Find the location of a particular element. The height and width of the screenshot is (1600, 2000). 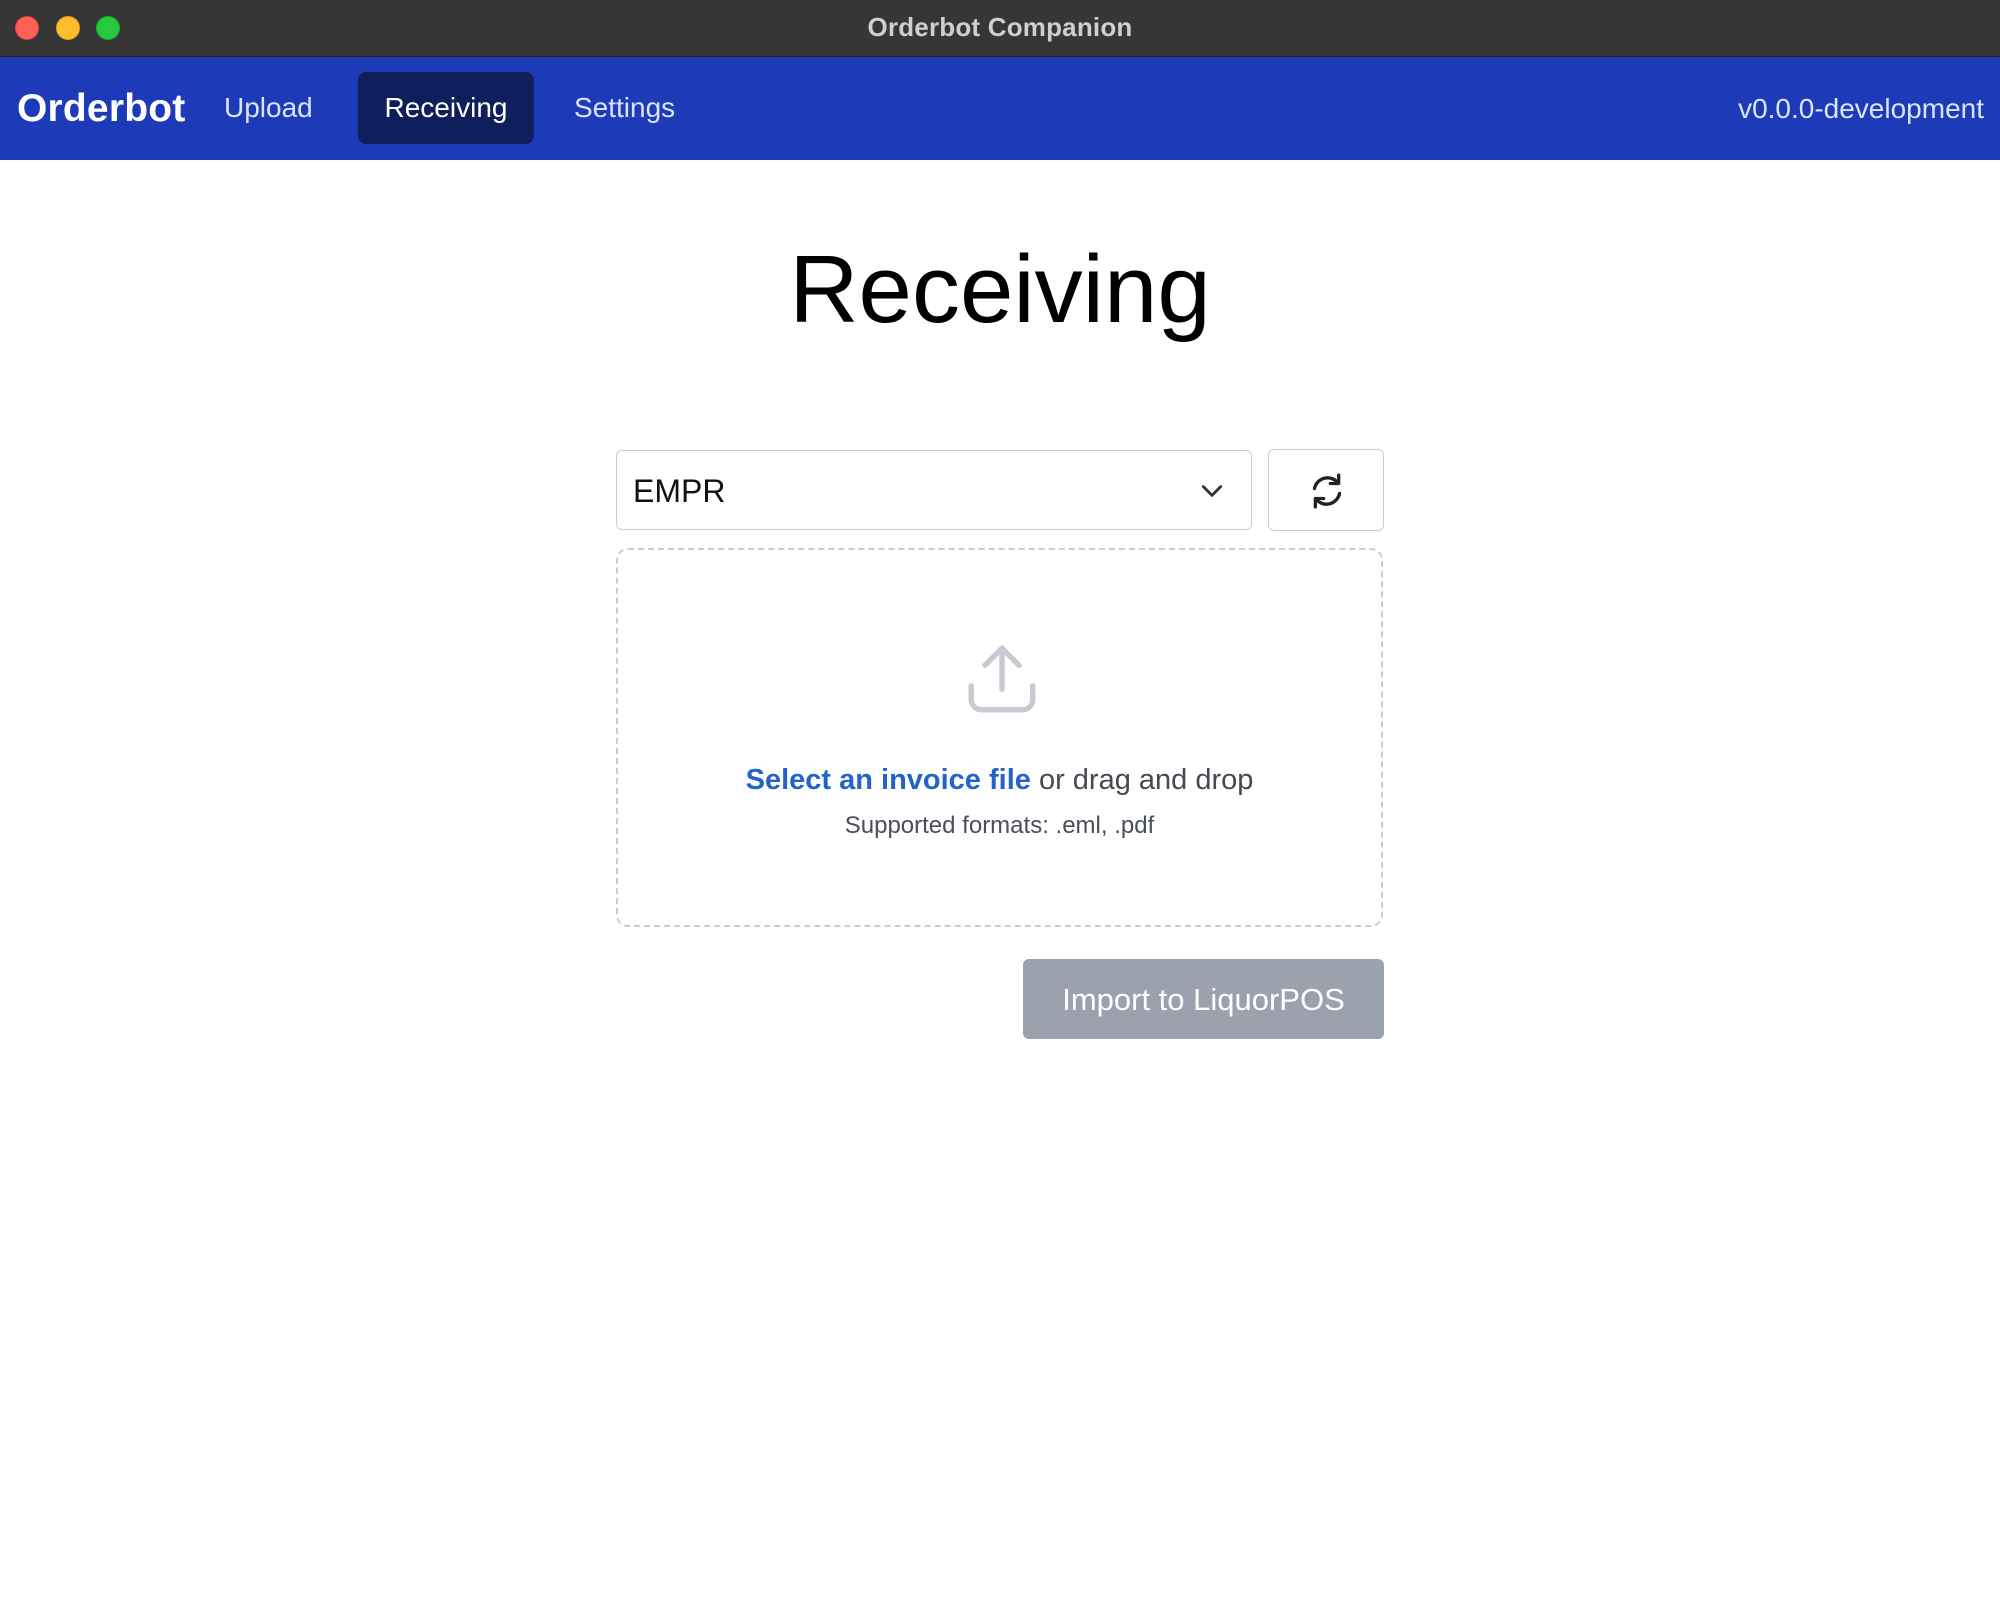

select-invoice-link: Select an invoice file is located at coordinates (888, 780).